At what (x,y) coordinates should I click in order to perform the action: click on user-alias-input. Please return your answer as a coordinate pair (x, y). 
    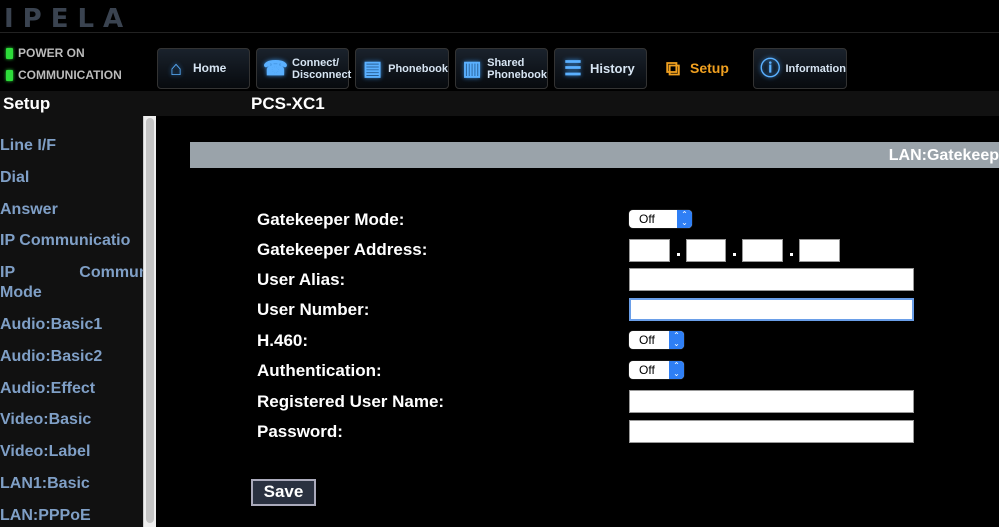
    Looking at the image, I should click on (771, 279).